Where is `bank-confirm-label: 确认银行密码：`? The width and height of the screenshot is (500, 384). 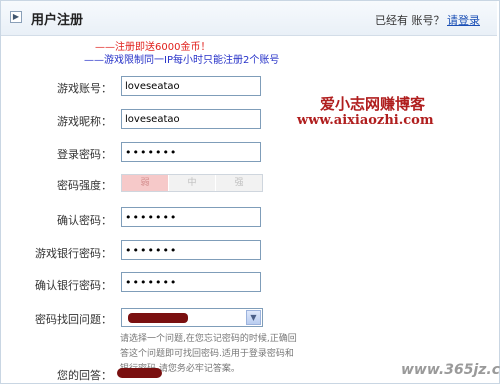
bank-confirm-label: 确认银行密码： is located at coordinates (73, 285).